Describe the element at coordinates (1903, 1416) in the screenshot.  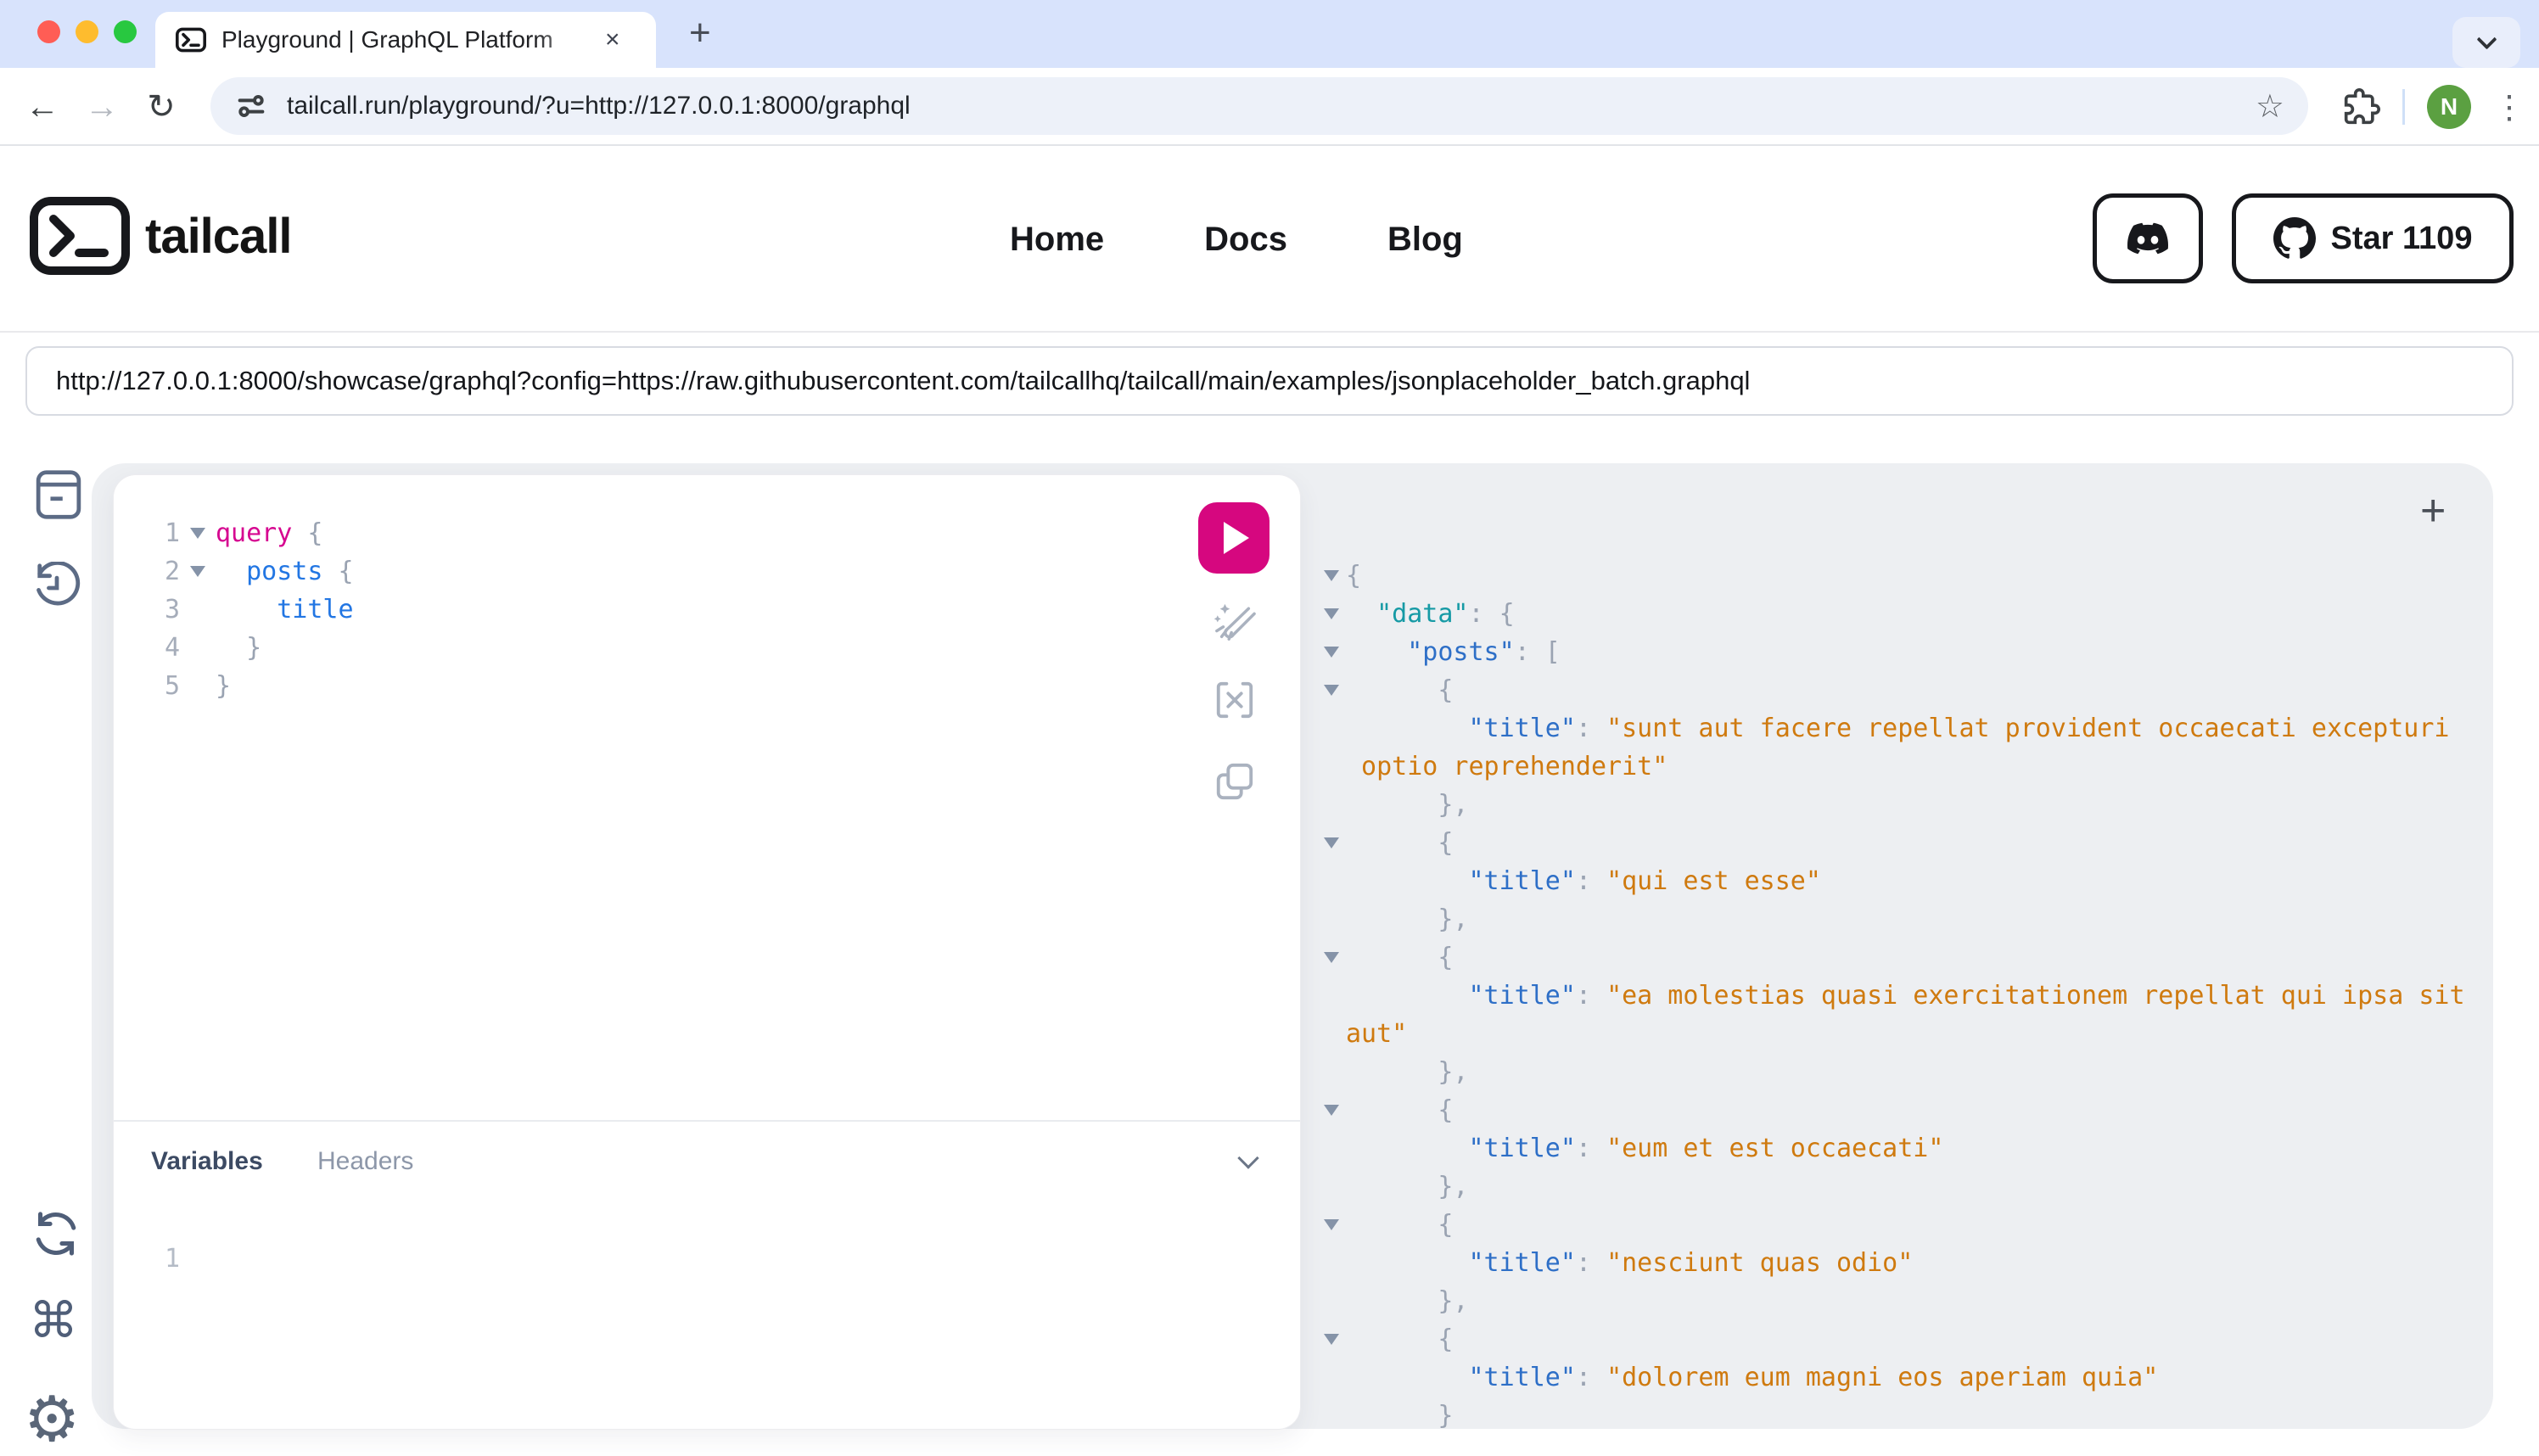
I see `response-line: }` at that location.